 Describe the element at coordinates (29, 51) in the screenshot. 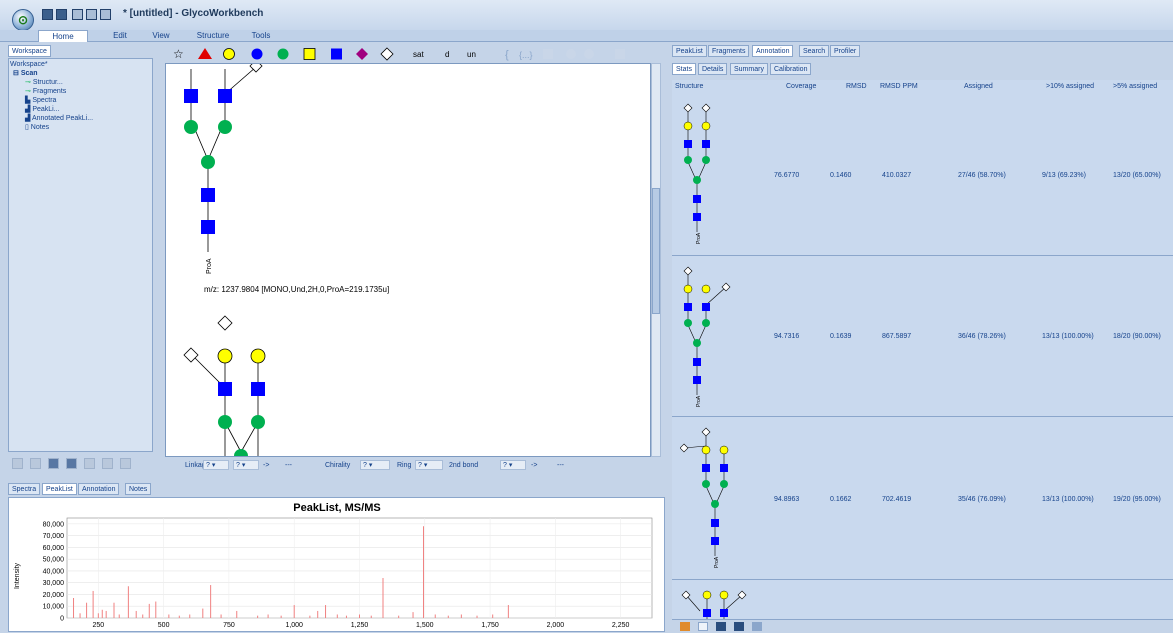

I see `tab-workspace: Workspace` at that location.